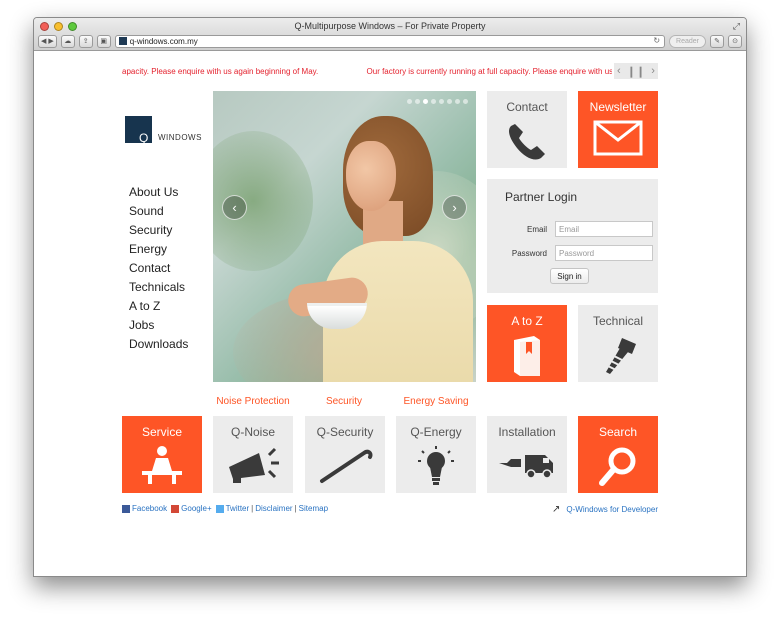  I want to click on pause-icon: ❙❙, so click(636, 71).